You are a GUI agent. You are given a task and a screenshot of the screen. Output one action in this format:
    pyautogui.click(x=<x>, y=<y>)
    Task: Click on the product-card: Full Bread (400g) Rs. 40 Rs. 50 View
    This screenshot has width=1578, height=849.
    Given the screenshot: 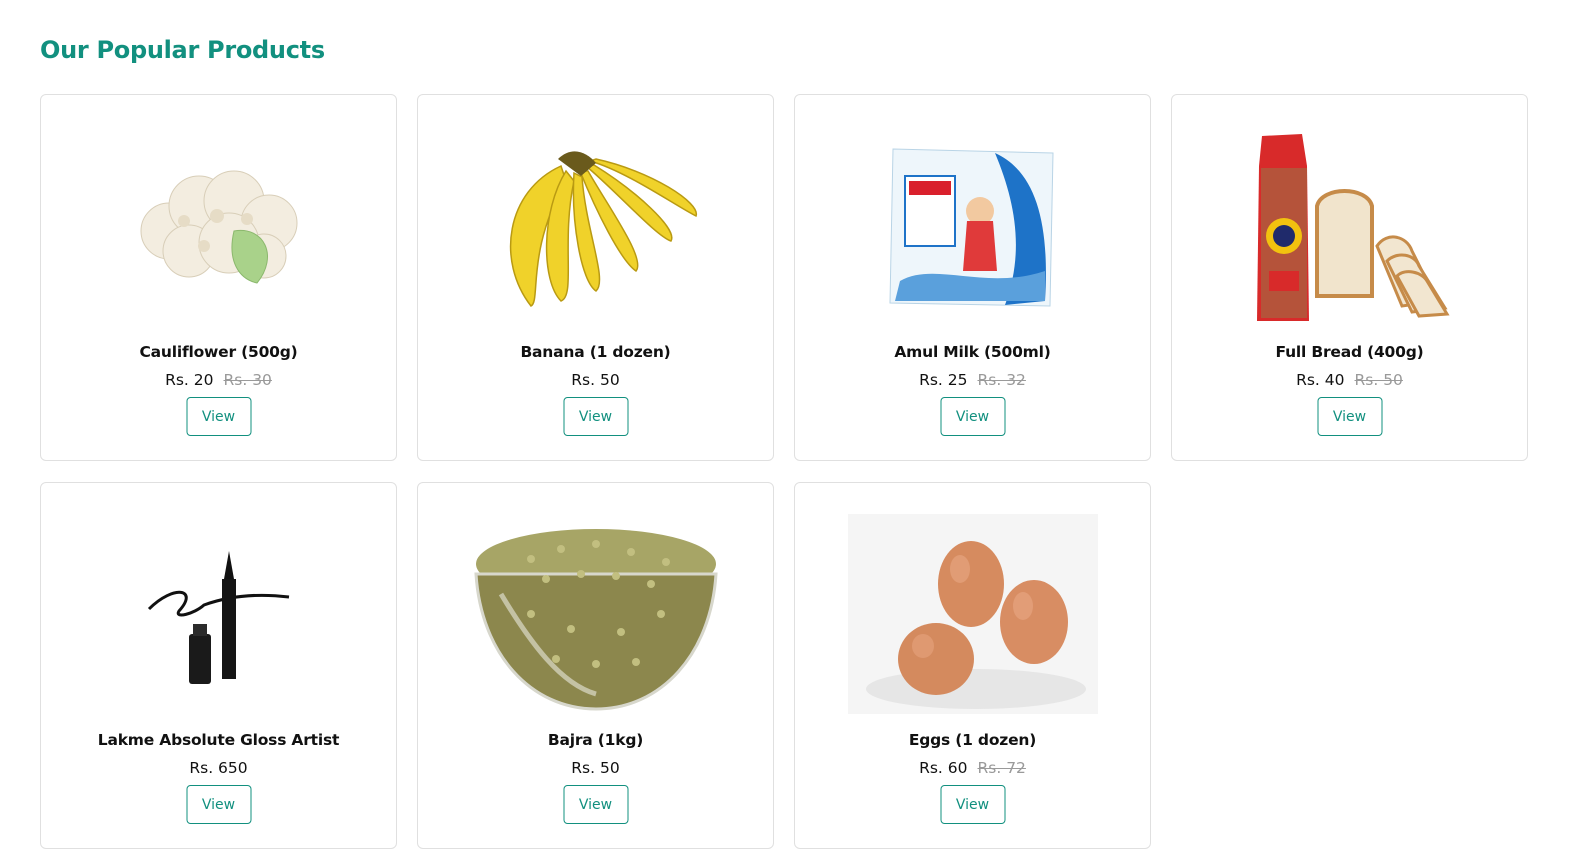 What is the action you would take?
    pyautogui.click(x=1349, y=277)
    